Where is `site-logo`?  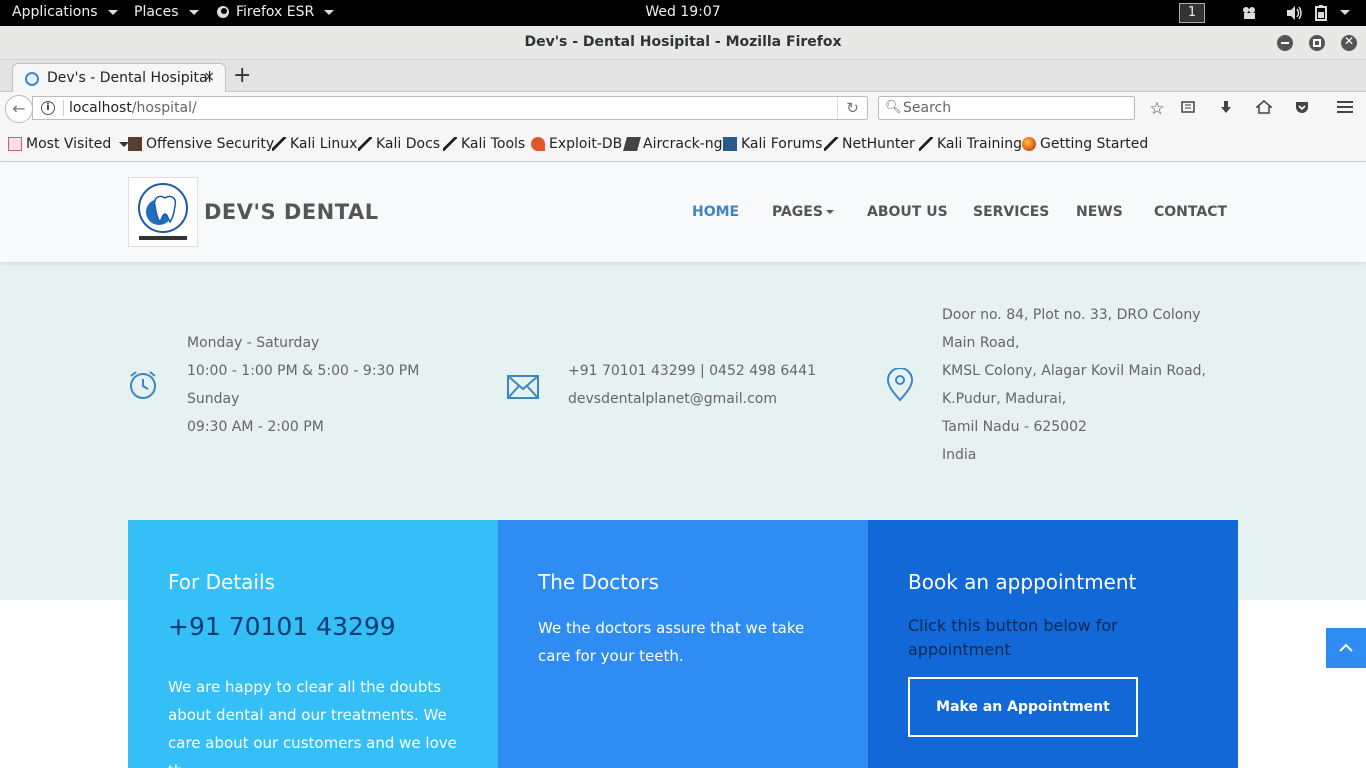
site-logo is located at coordinates (163, 212).